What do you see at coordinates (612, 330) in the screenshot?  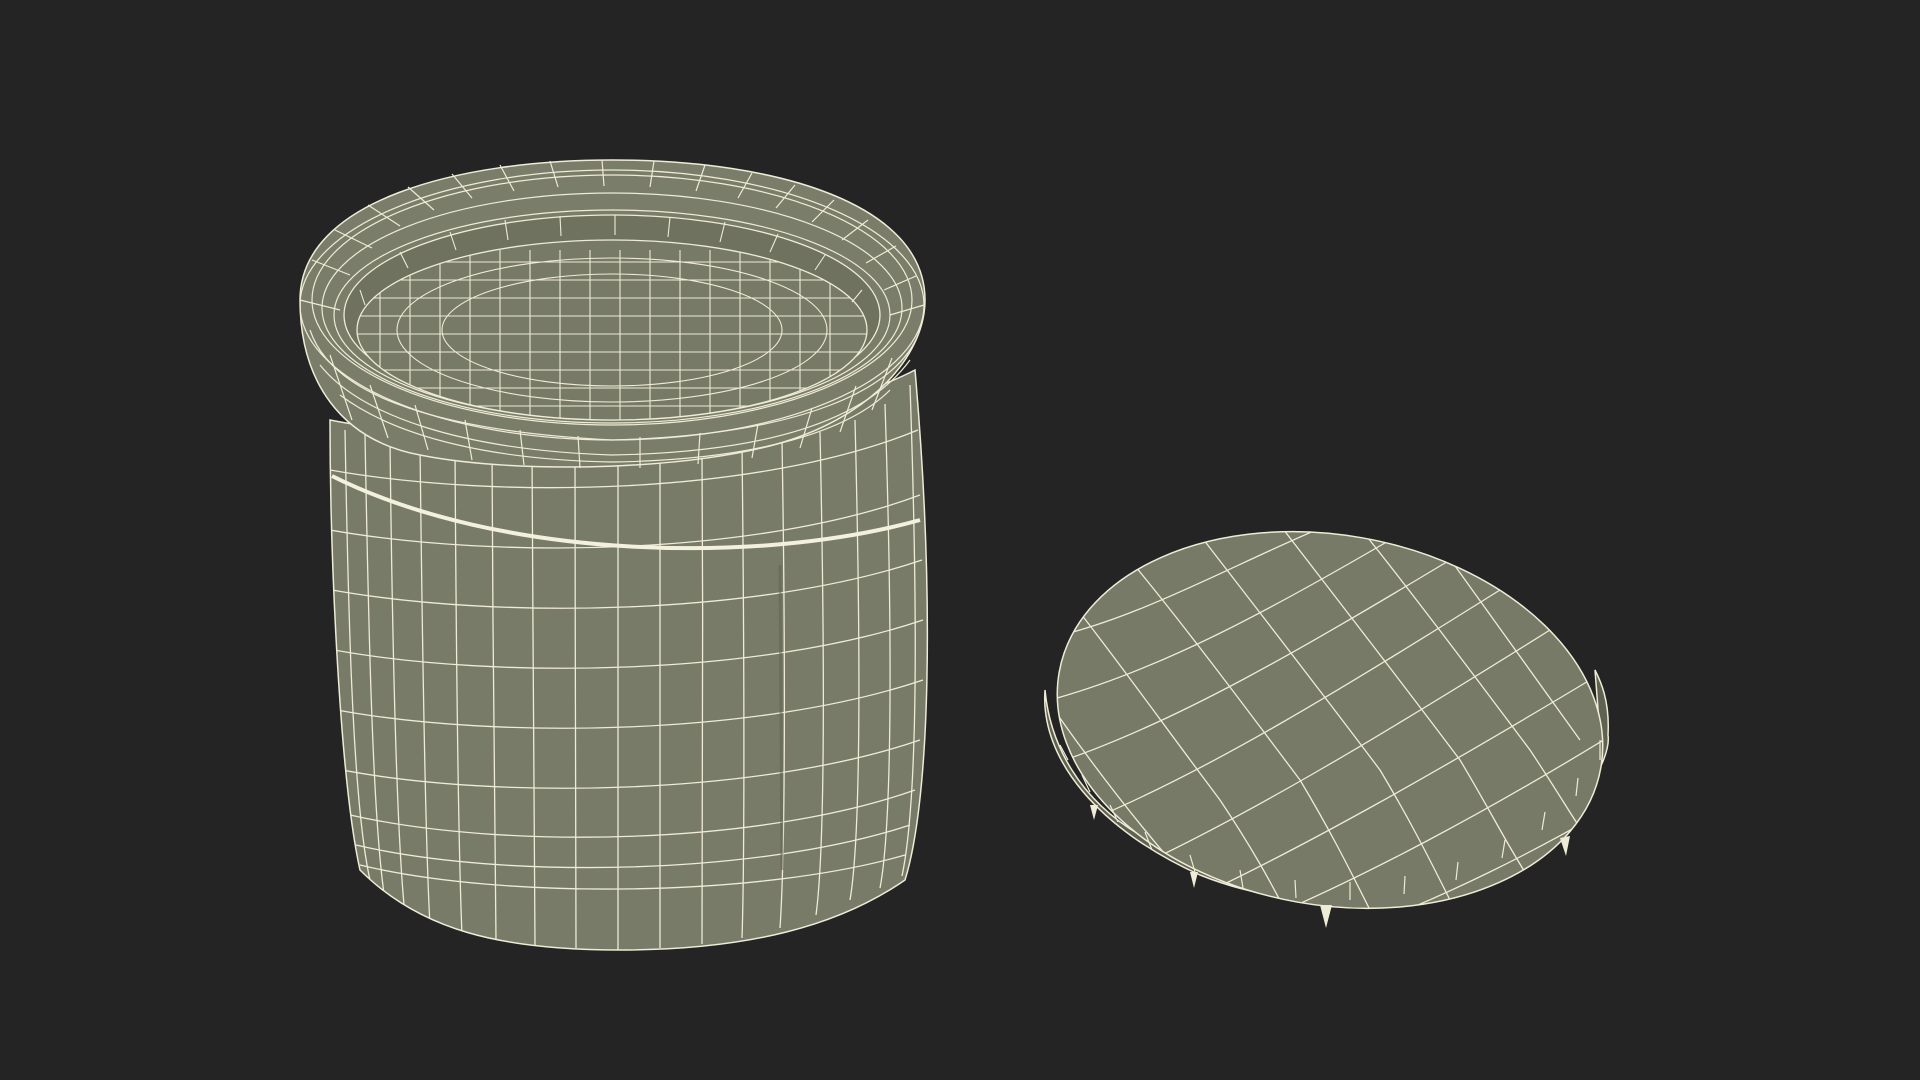 I see `jar-inner-bottom` at bounding box center [612, 330].